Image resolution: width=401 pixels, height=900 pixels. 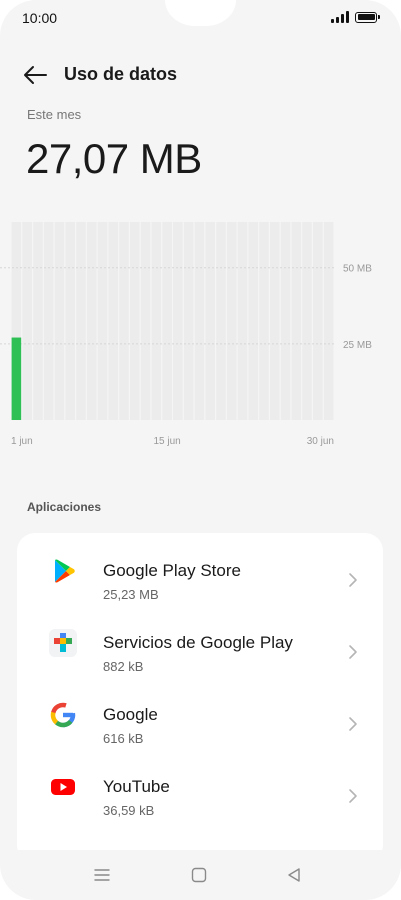 What do you see at coordinates (65, 571) in the screenshot?
I see `google-play-store-icon` at bounding box center [65, 571].